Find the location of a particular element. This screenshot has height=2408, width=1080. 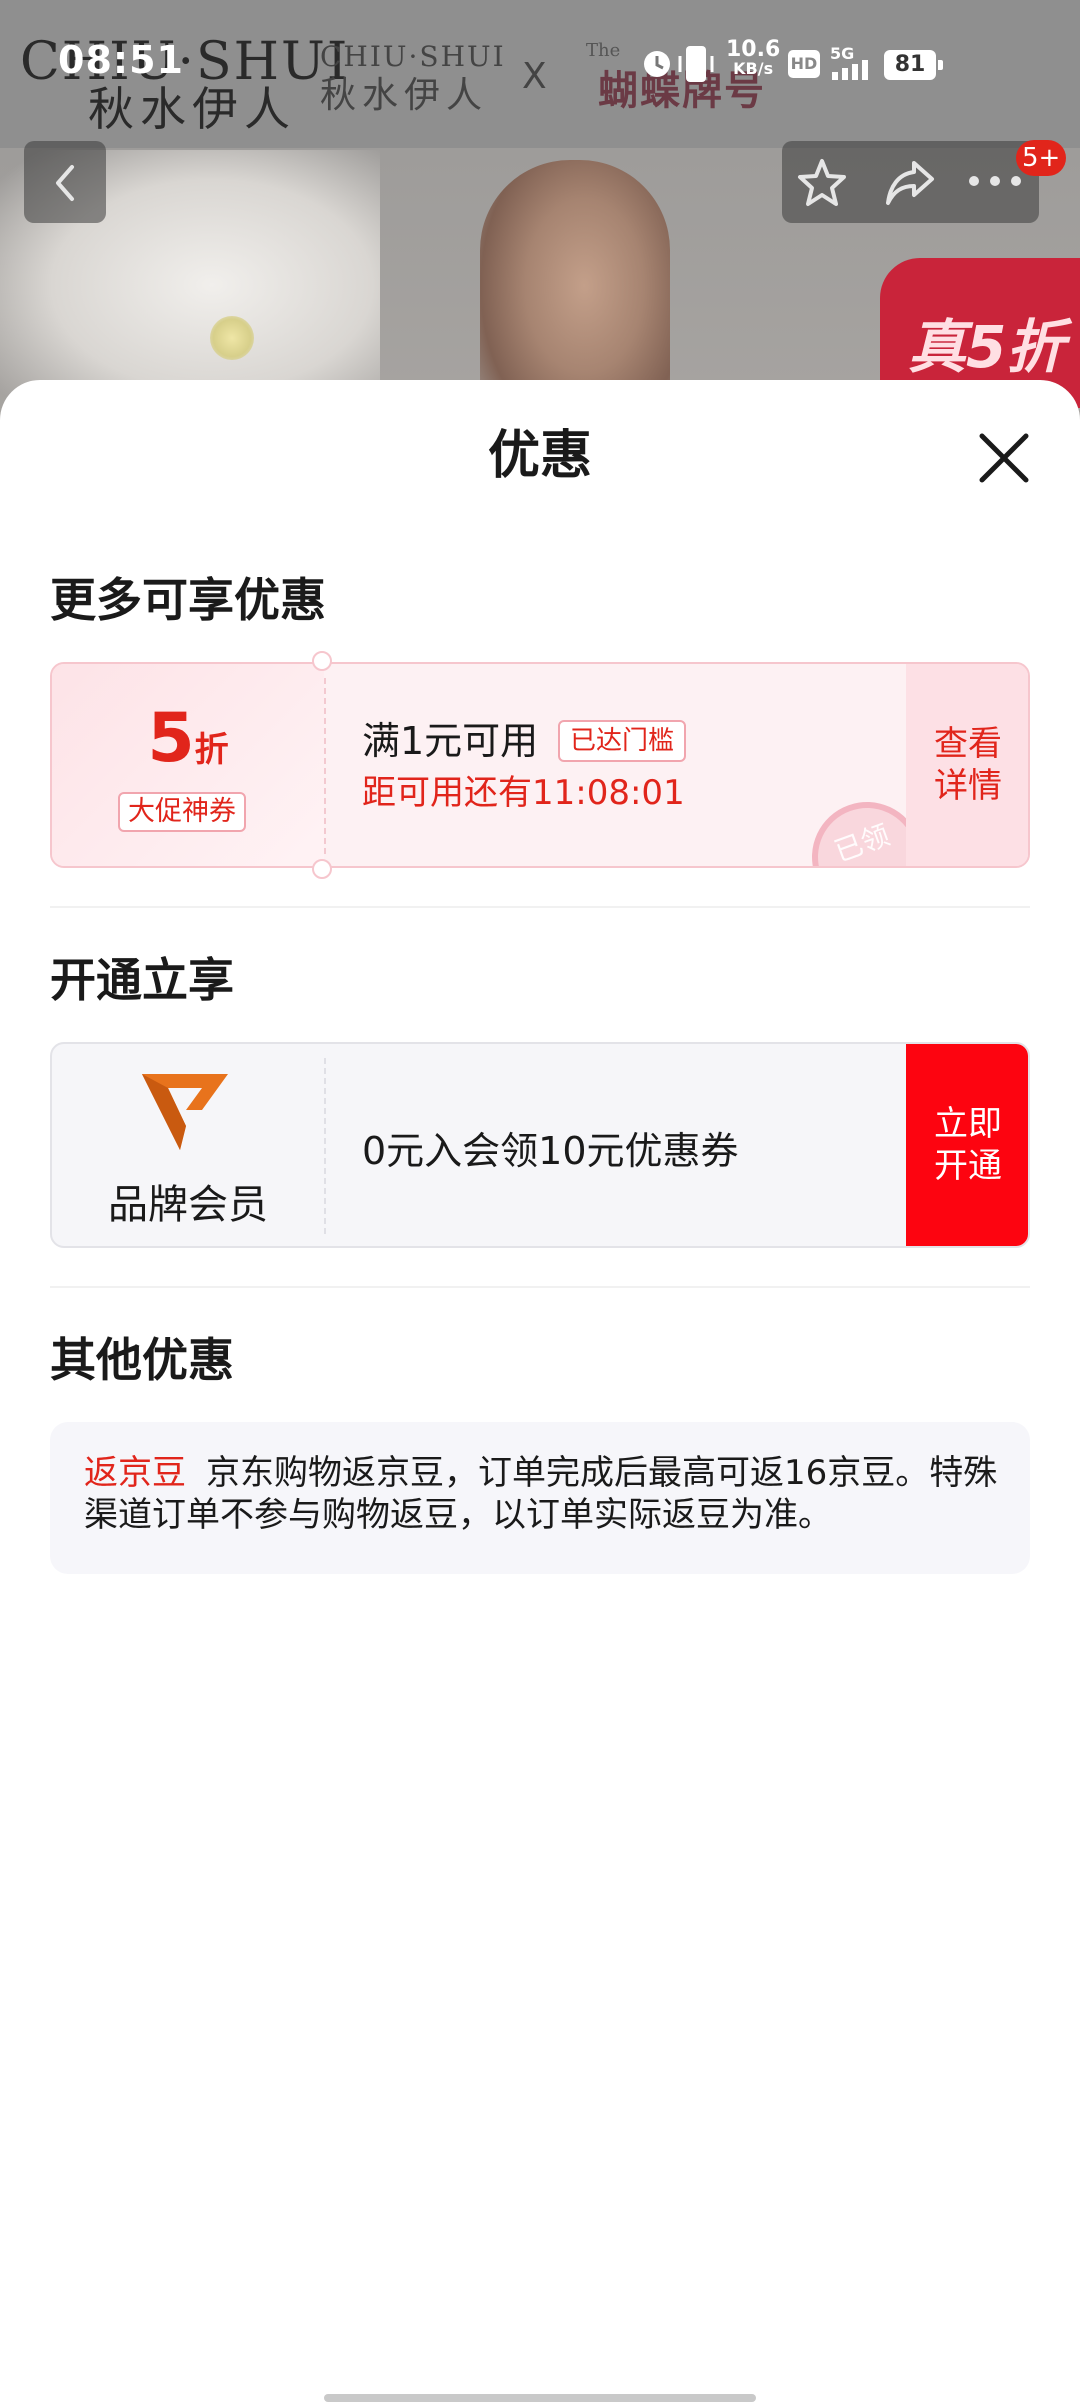

home-indicator is located at coordinates (540, 2398).